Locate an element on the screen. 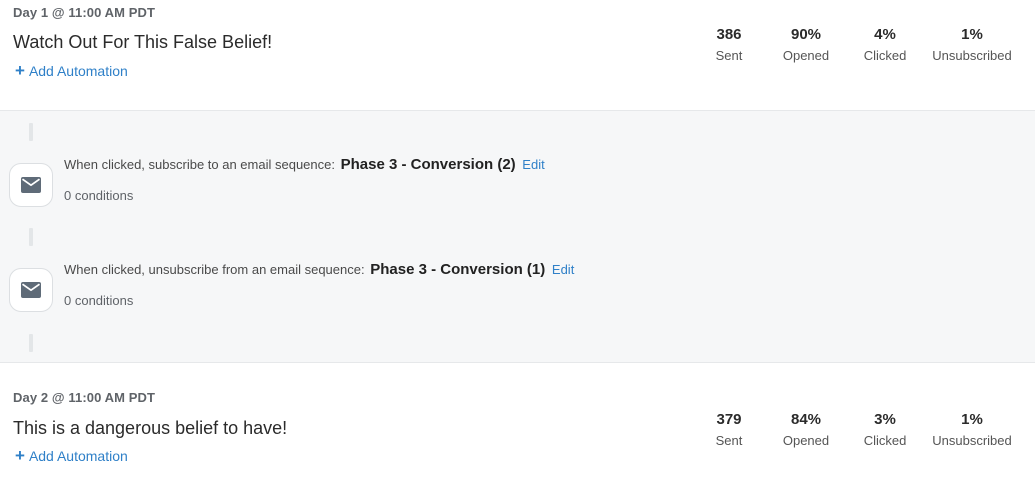 The height and width of the screenshot is (492, 1035). email-schedule: Day 1 @ 11:00 AM PDT is located at coordinates (84, 12).